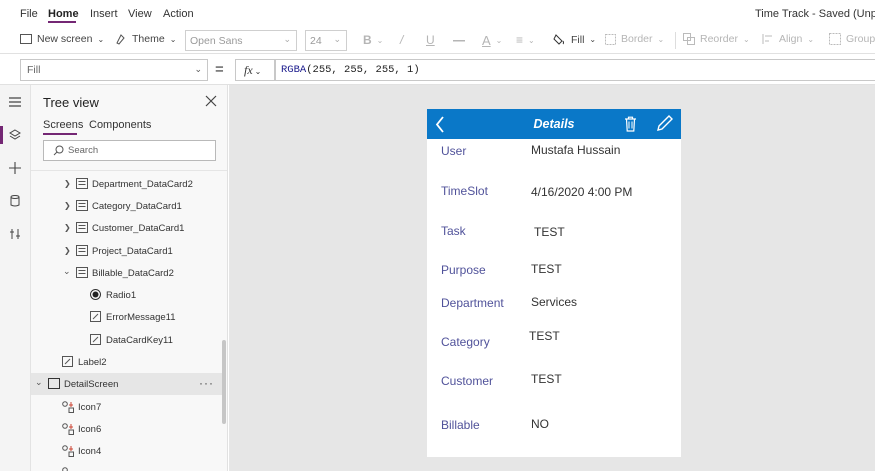  What do you see at coordinates (459, 40) in the screenshot?
I see `strikethrough-icon: —` at bounding box center [459, 40].